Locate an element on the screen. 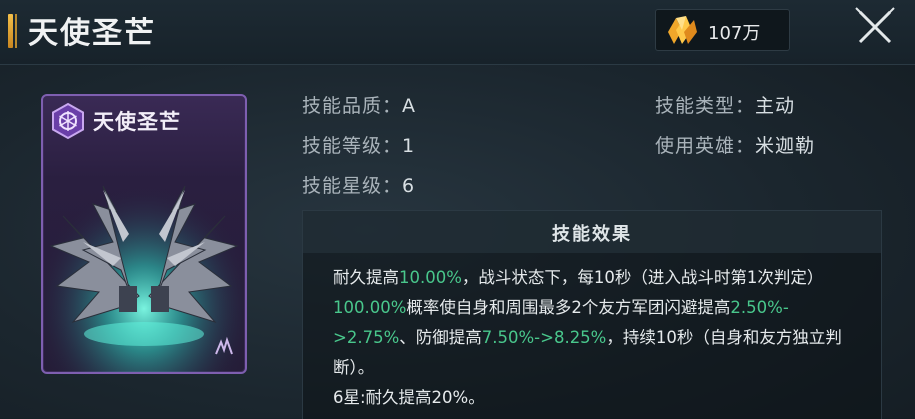  info-quality: 技能品质：A is located at coordinates (359, 104).